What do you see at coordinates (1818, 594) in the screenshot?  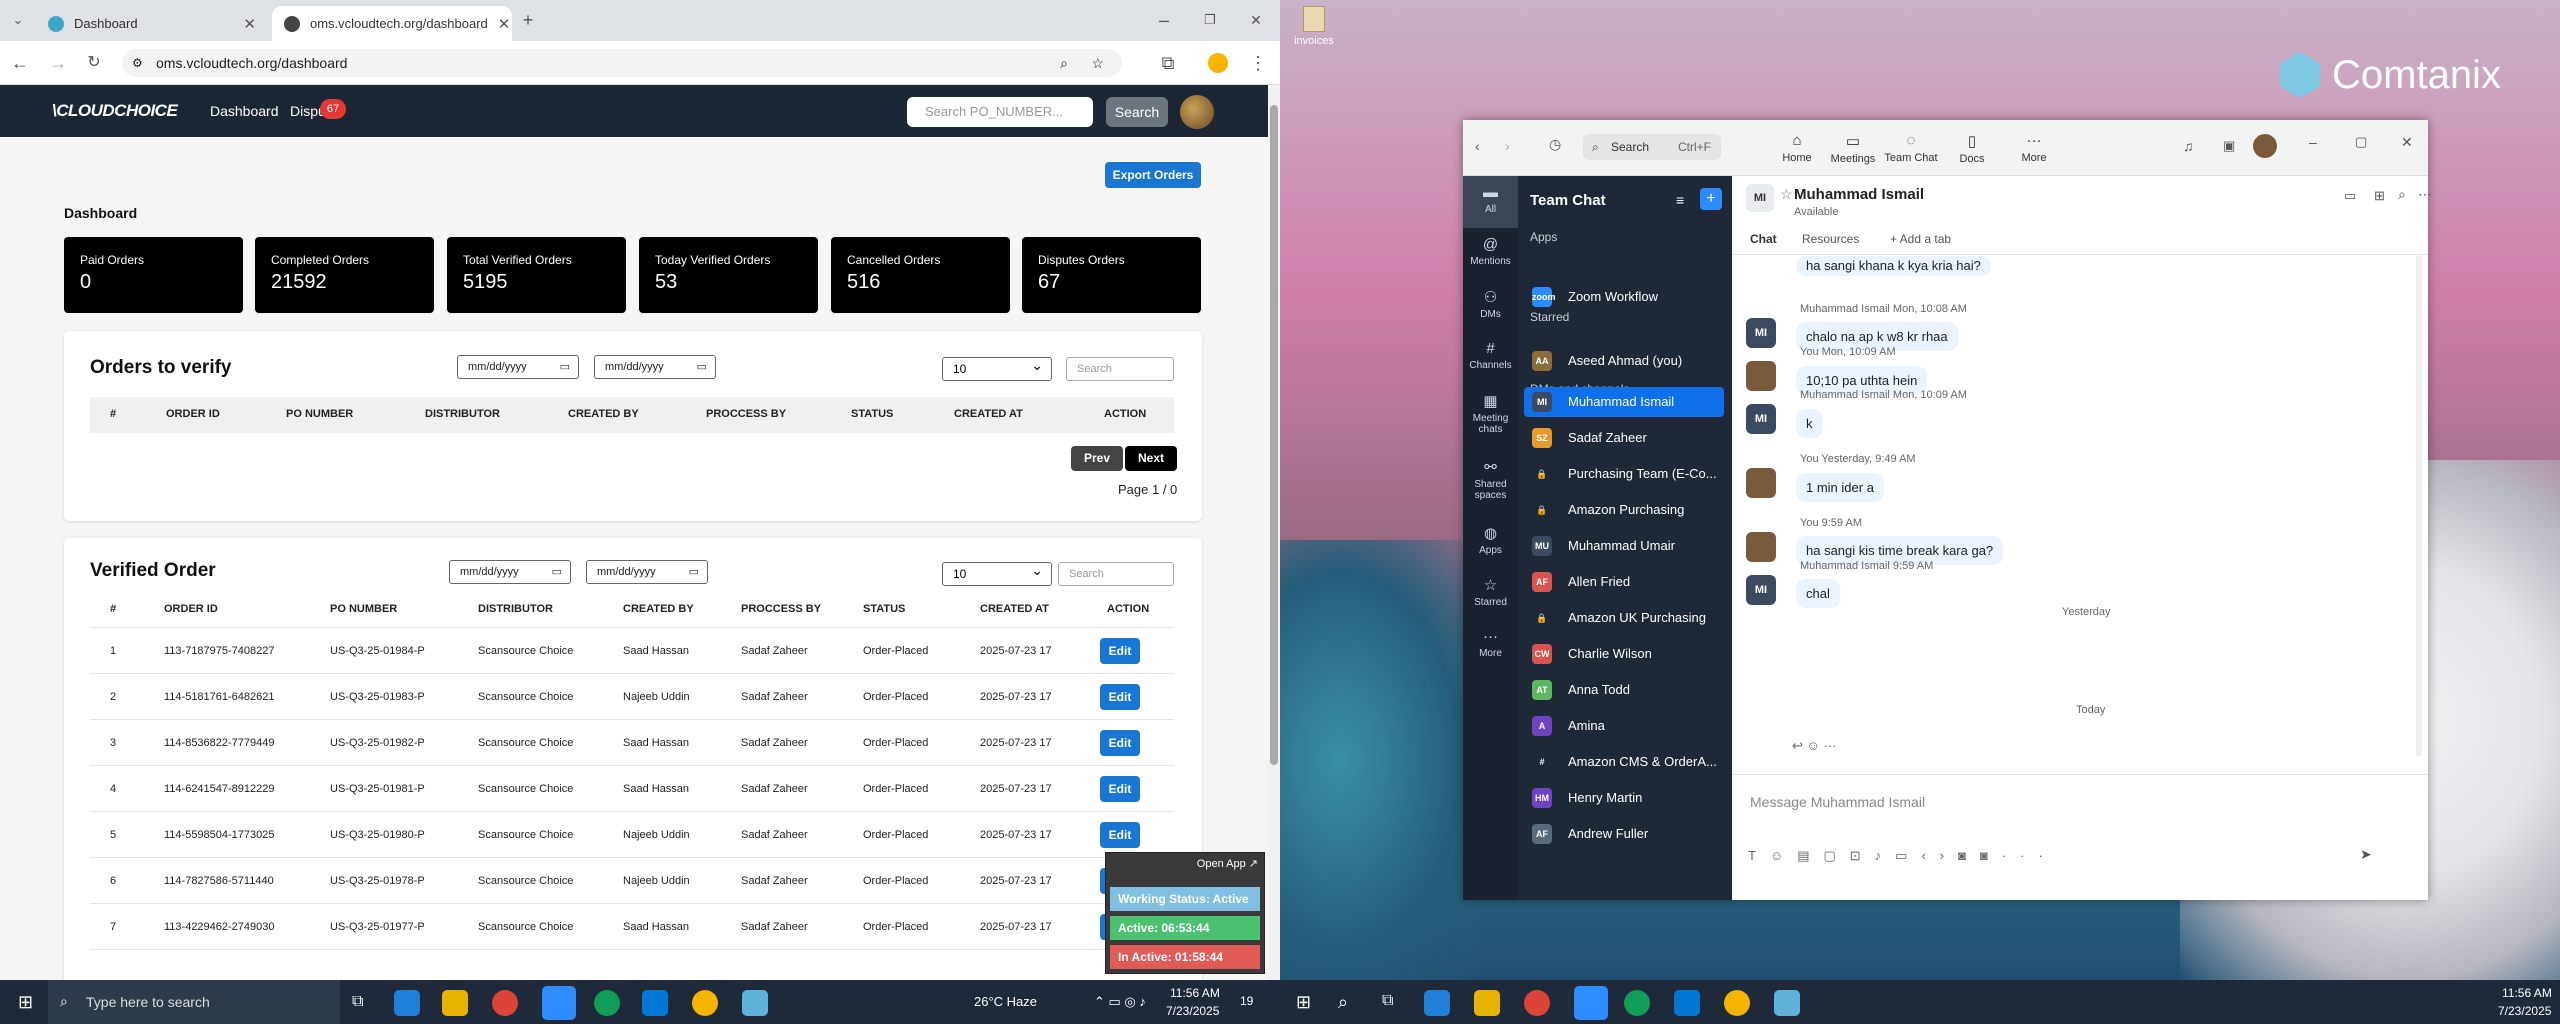 I see `message-bubble: chal` at bounding box center [1818, 594].